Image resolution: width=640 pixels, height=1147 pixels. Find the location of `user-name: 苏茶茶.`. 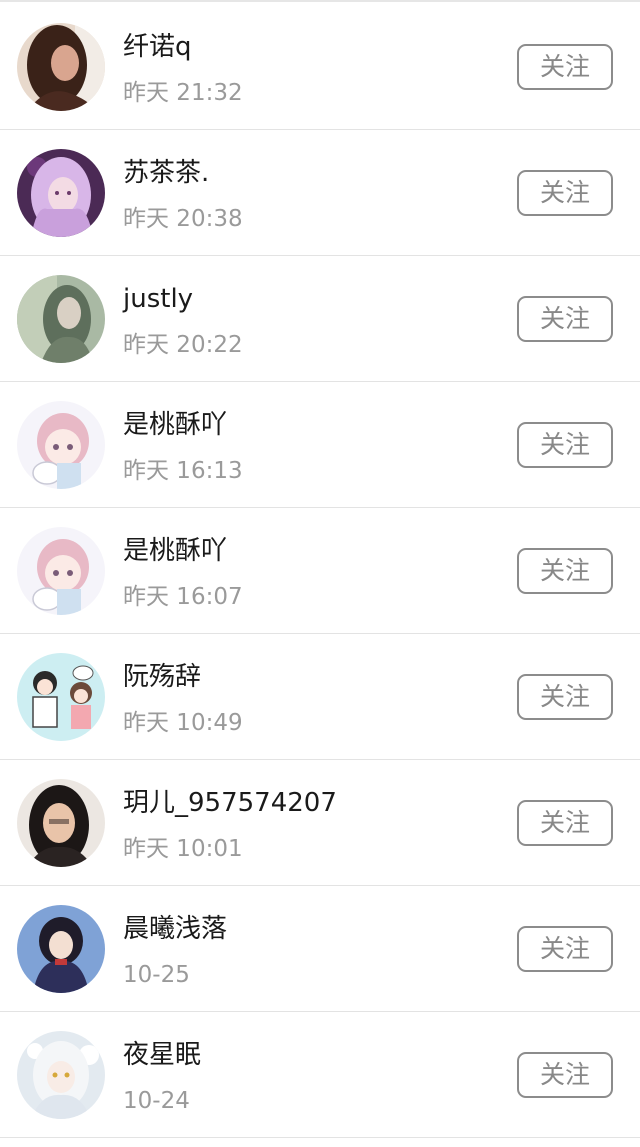

user-name: 苏茶茶. is located at coordinates (166, 173).